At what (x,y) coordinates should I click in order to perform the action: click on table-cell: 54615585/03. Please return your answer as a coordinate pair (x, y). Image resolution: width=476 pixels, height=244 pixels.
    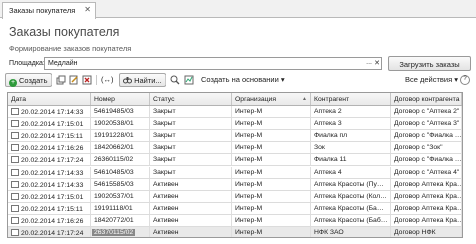
    Looking at the image, I should click on (120, 184).